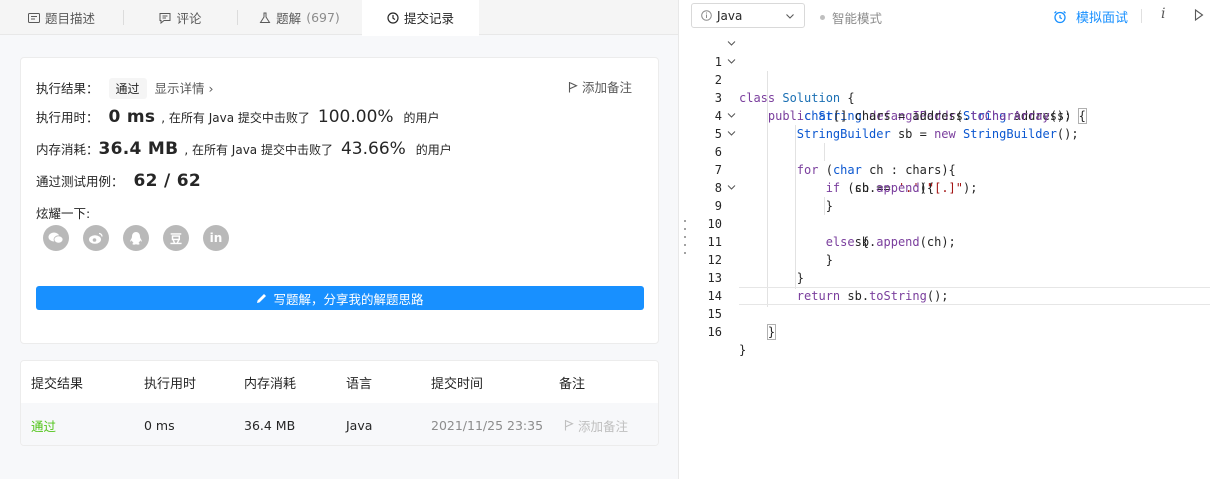  Describe the element at coordinates (857, 18) in the screenshot. I see `smart-mode-label: 智能模式` at that location.